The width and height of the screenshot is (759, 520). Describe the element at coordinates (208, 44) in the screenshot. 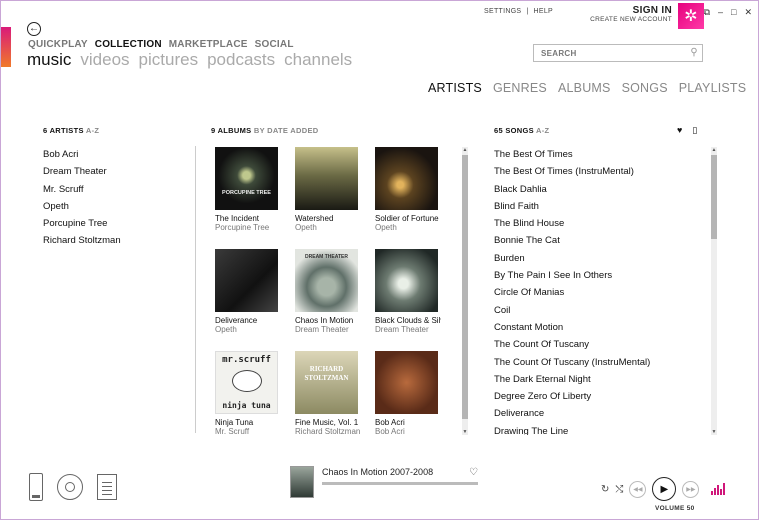

I see `tab-marketplace: MARKETPLACE` at that location.